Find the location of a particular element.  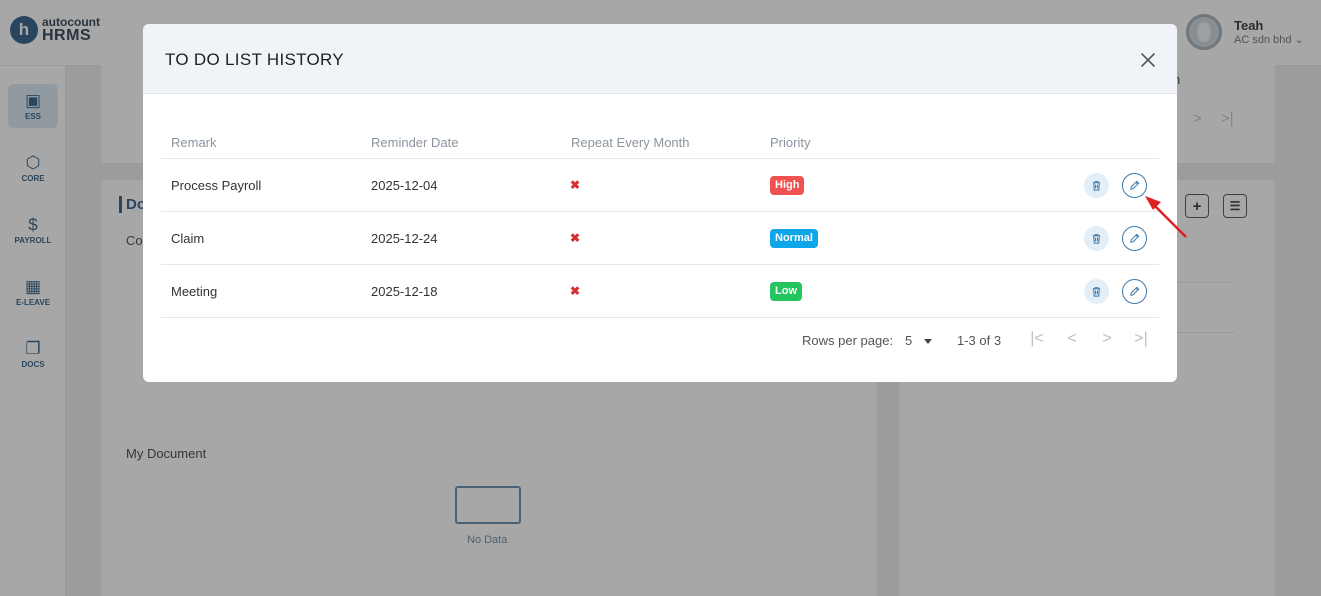

rows-per-page-label: Rows per page: is located at coordinates (848, 340).